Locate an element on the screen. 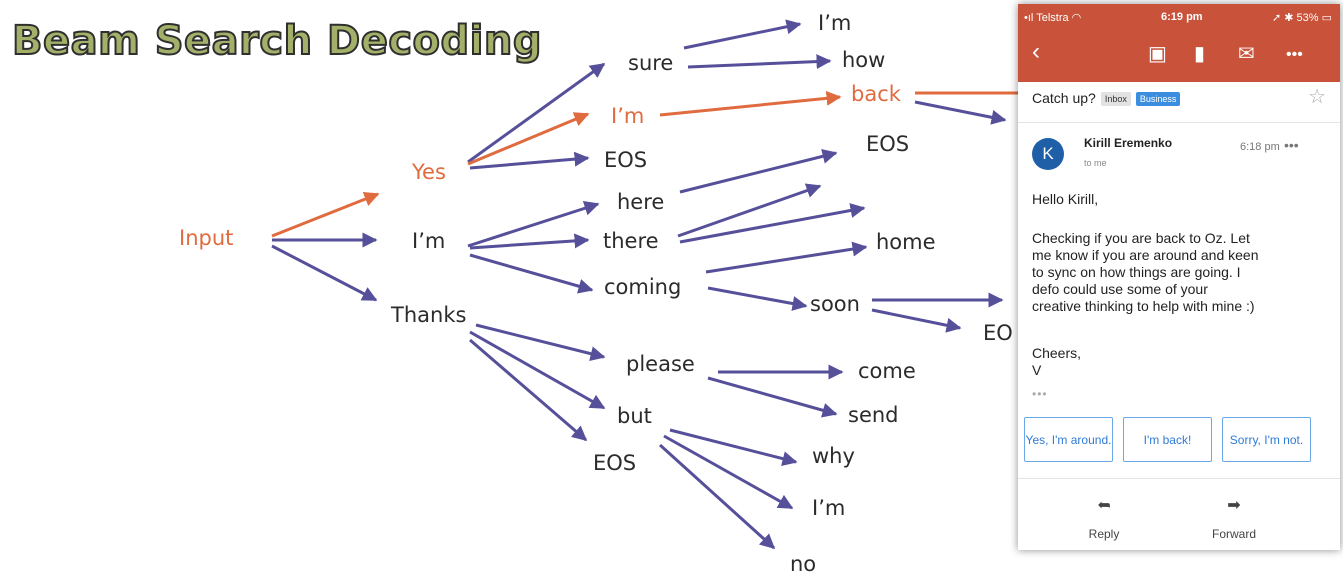  email-subject: Catch up? Inbox Business is located at coordinates (1106, 98).